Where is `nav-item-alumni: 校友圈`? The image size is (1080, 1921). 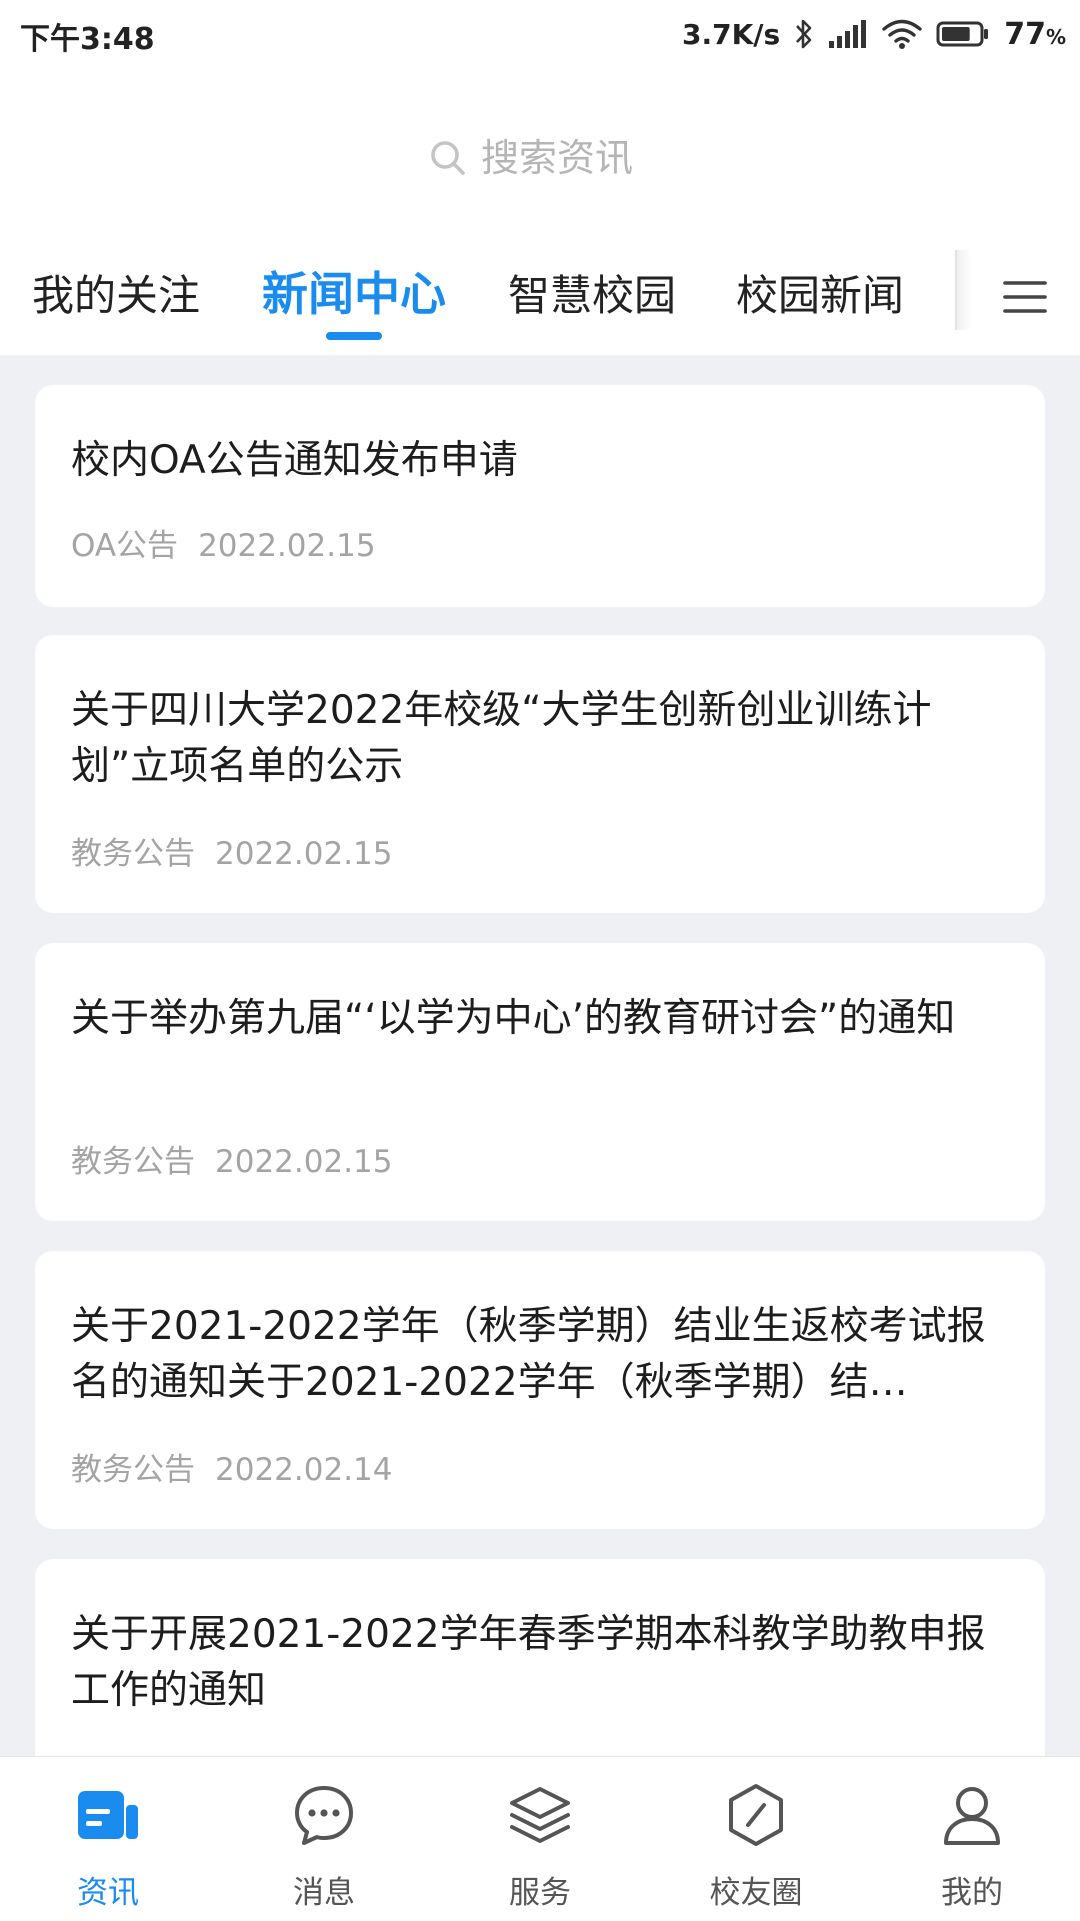
nav-item-alumni: 校友圈 is located at coordinates (756, 1839).